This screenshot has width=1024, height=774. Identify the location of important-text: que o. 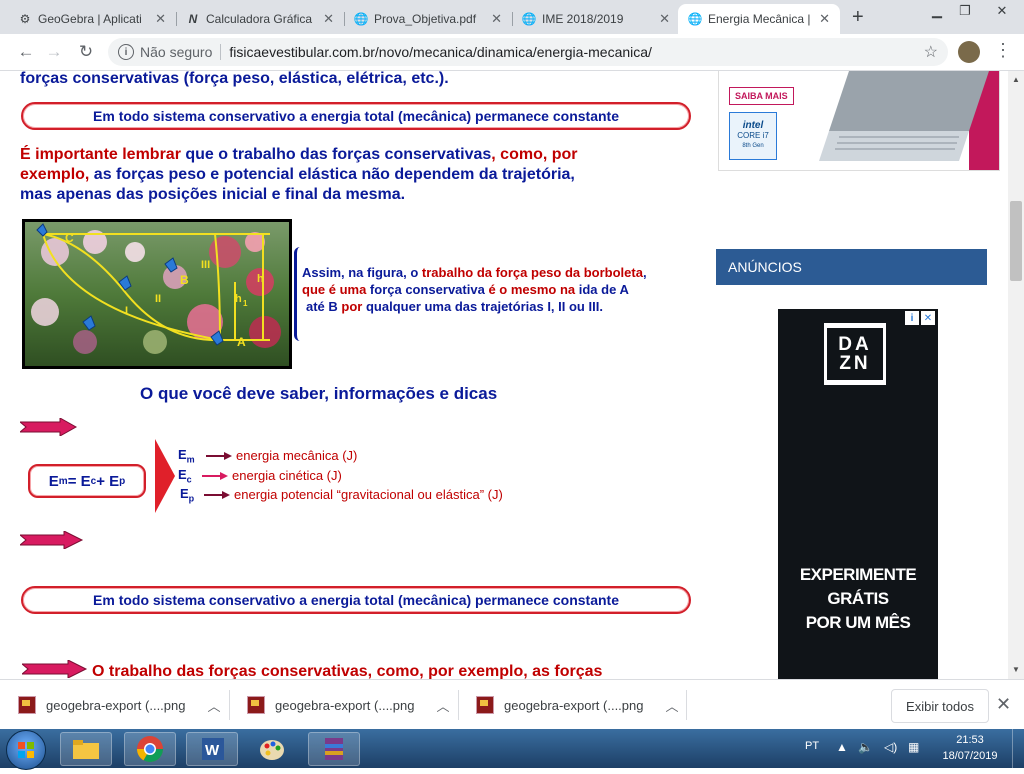
(207, 154).